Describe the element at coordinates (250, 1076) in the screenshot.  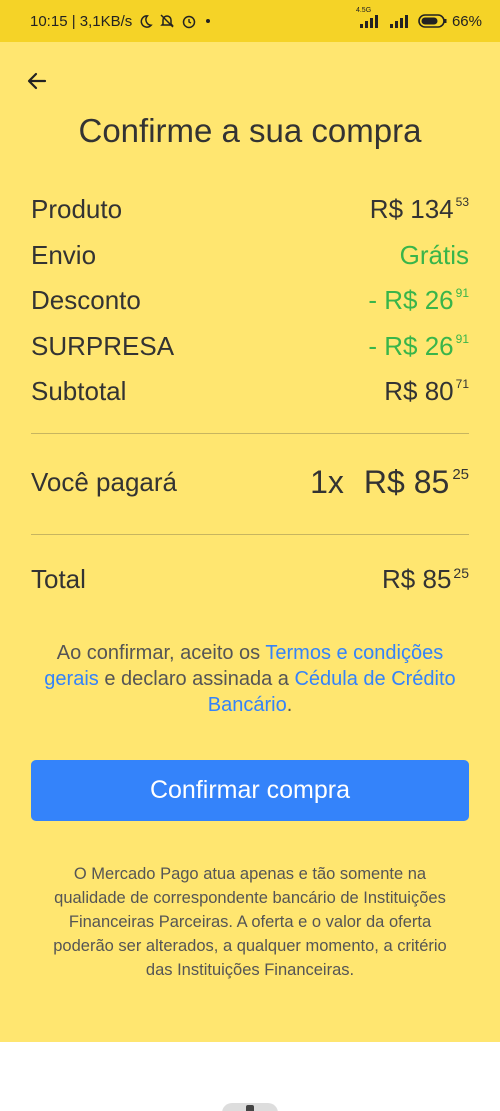
I see `bottom-area` at that location.